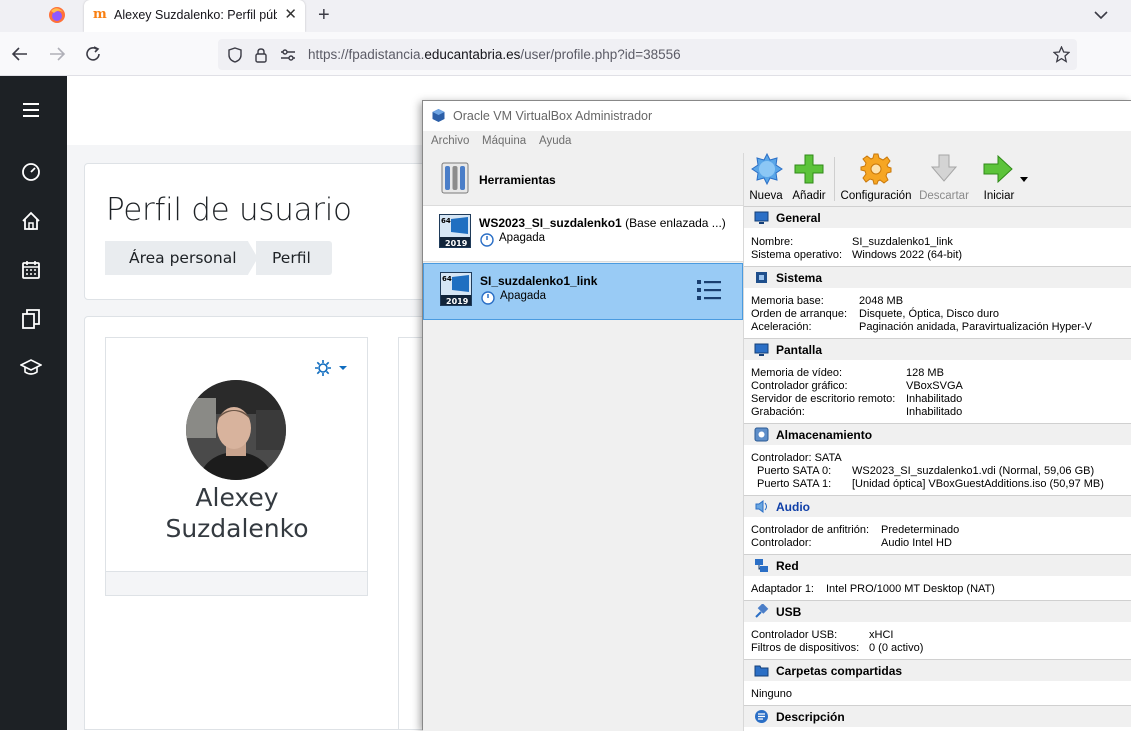 This screenshot has width=1131, height=731. What do you see at coordinates (555, 141) in the screenshot?
I see `menu-ayuda: Ayuda` at bounding box center [555, 141].